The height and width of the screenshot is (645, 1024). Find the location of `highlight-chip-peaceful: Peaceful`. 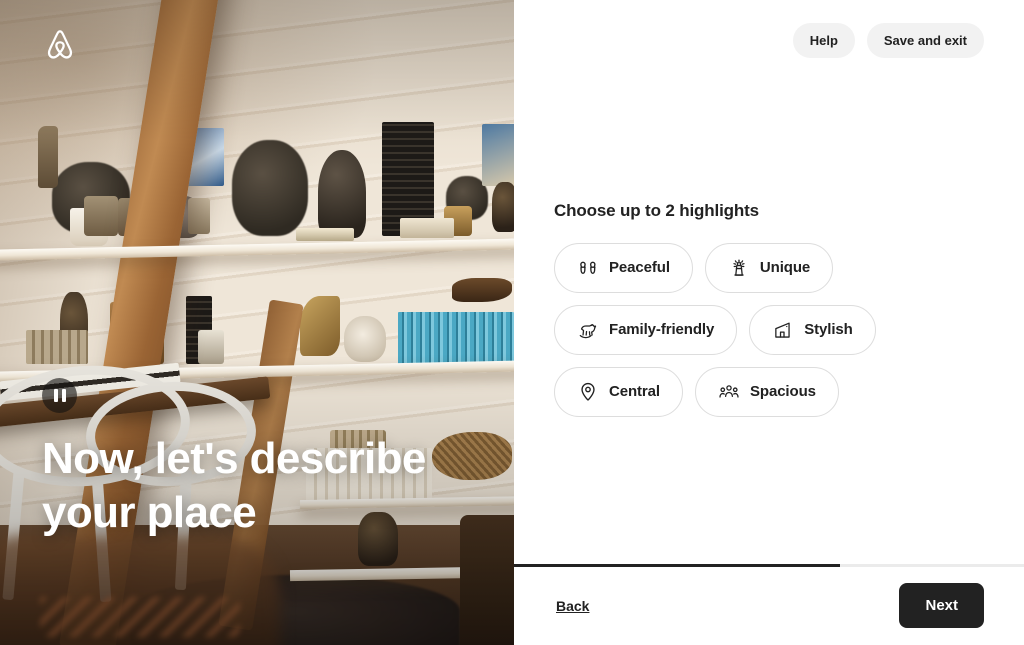

highlight-chip-peaceful: Peaceful is located at coordinates (623, 267).